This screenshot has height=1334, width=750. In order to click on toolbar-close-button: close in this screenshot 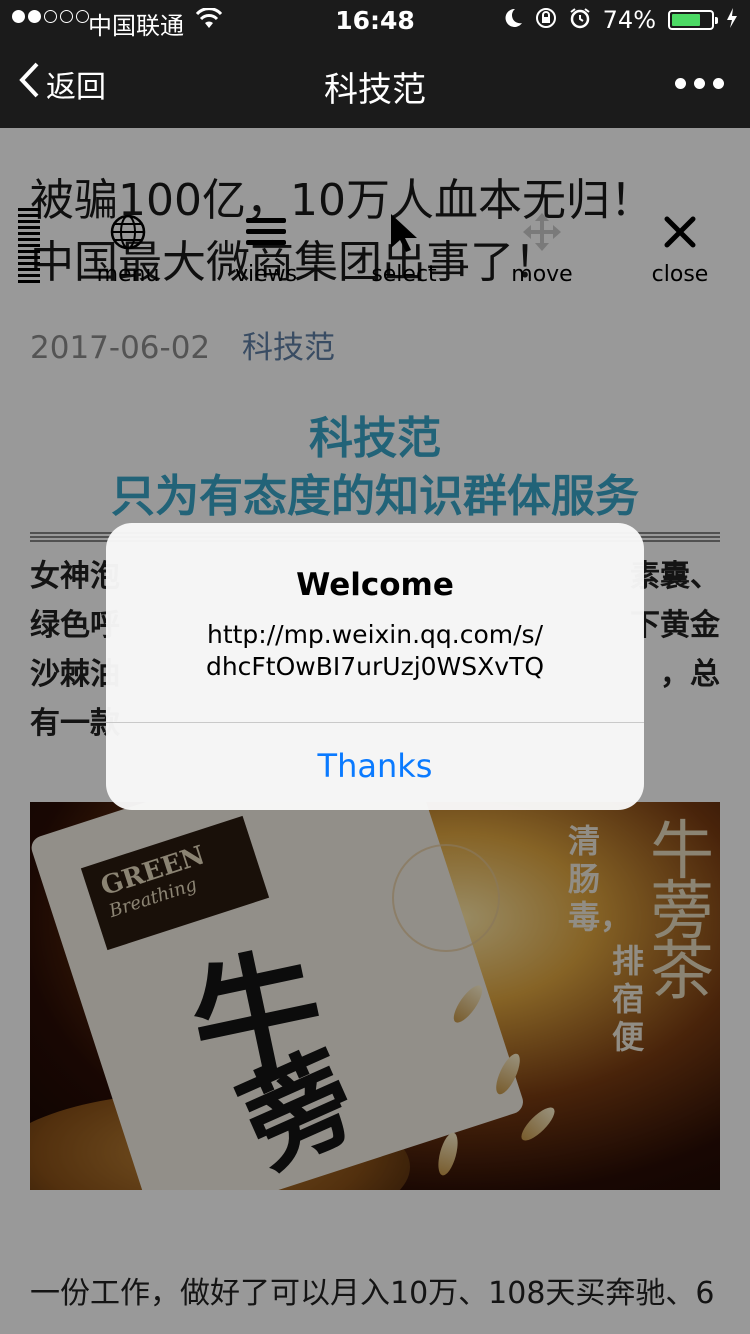, I will do `click(680, 248)`.